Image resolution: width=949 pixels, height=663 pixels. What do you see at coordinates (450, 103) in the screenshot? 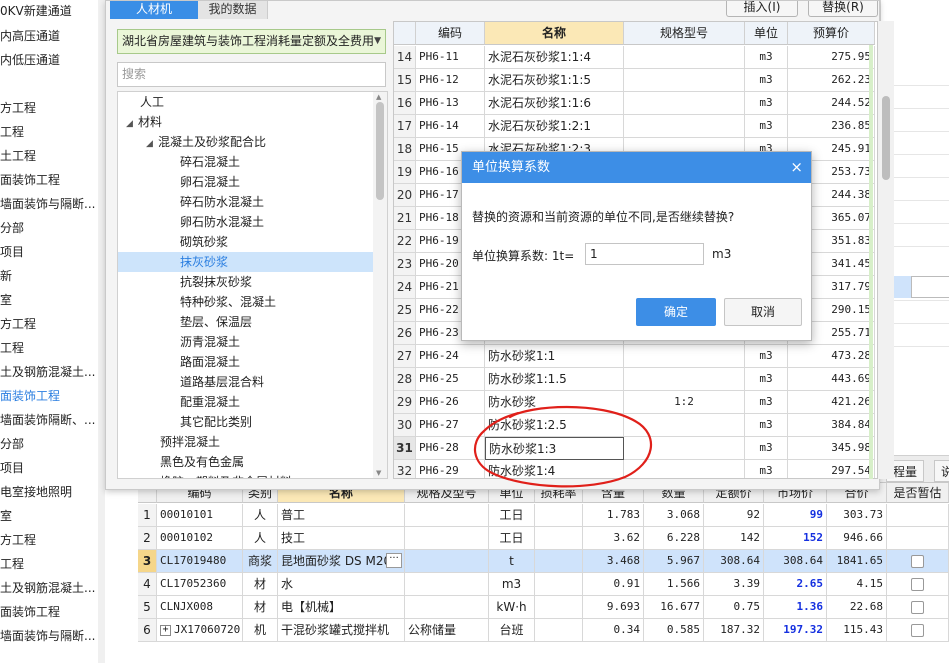
I see `material-code: PH6-13` at bounding box center [450, 103].